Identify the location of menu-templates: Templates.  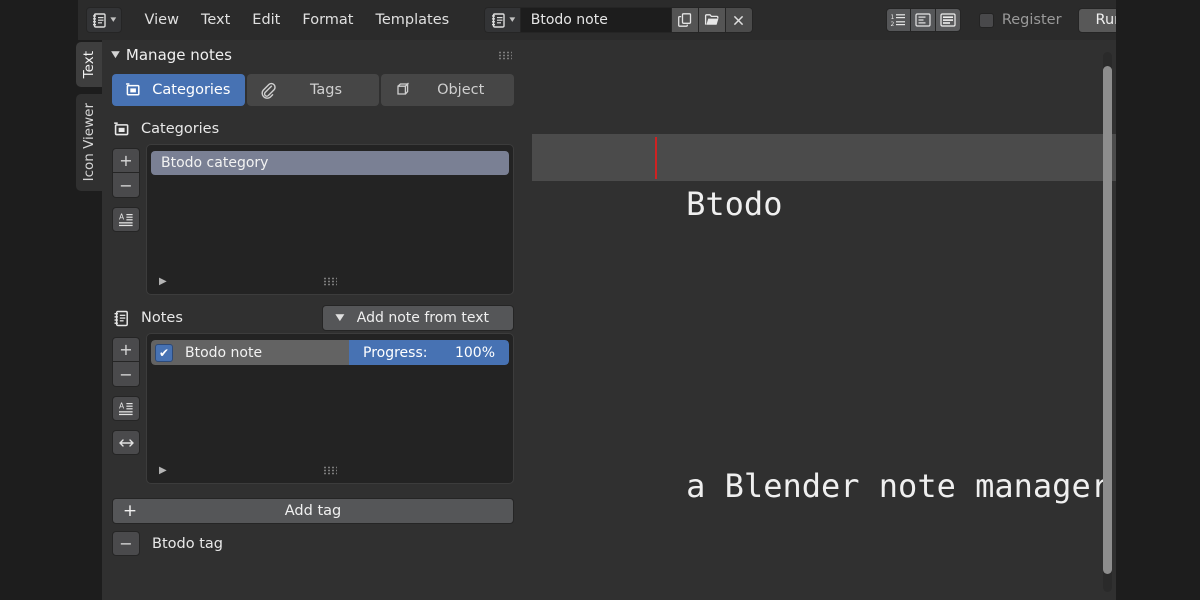
(412, 20).